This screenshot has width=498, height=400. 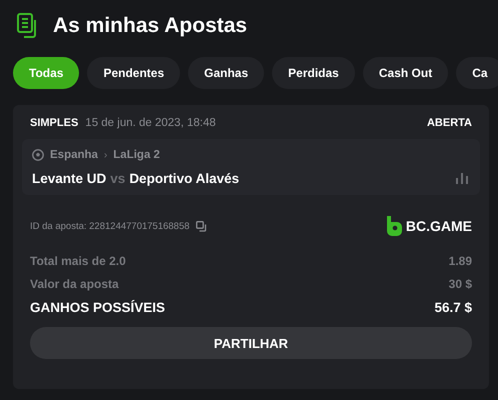 What do you see at coordinates (449, 123) in the screenshot?
I see `bet-status: ABERTA` at bounding box center [449, 123].